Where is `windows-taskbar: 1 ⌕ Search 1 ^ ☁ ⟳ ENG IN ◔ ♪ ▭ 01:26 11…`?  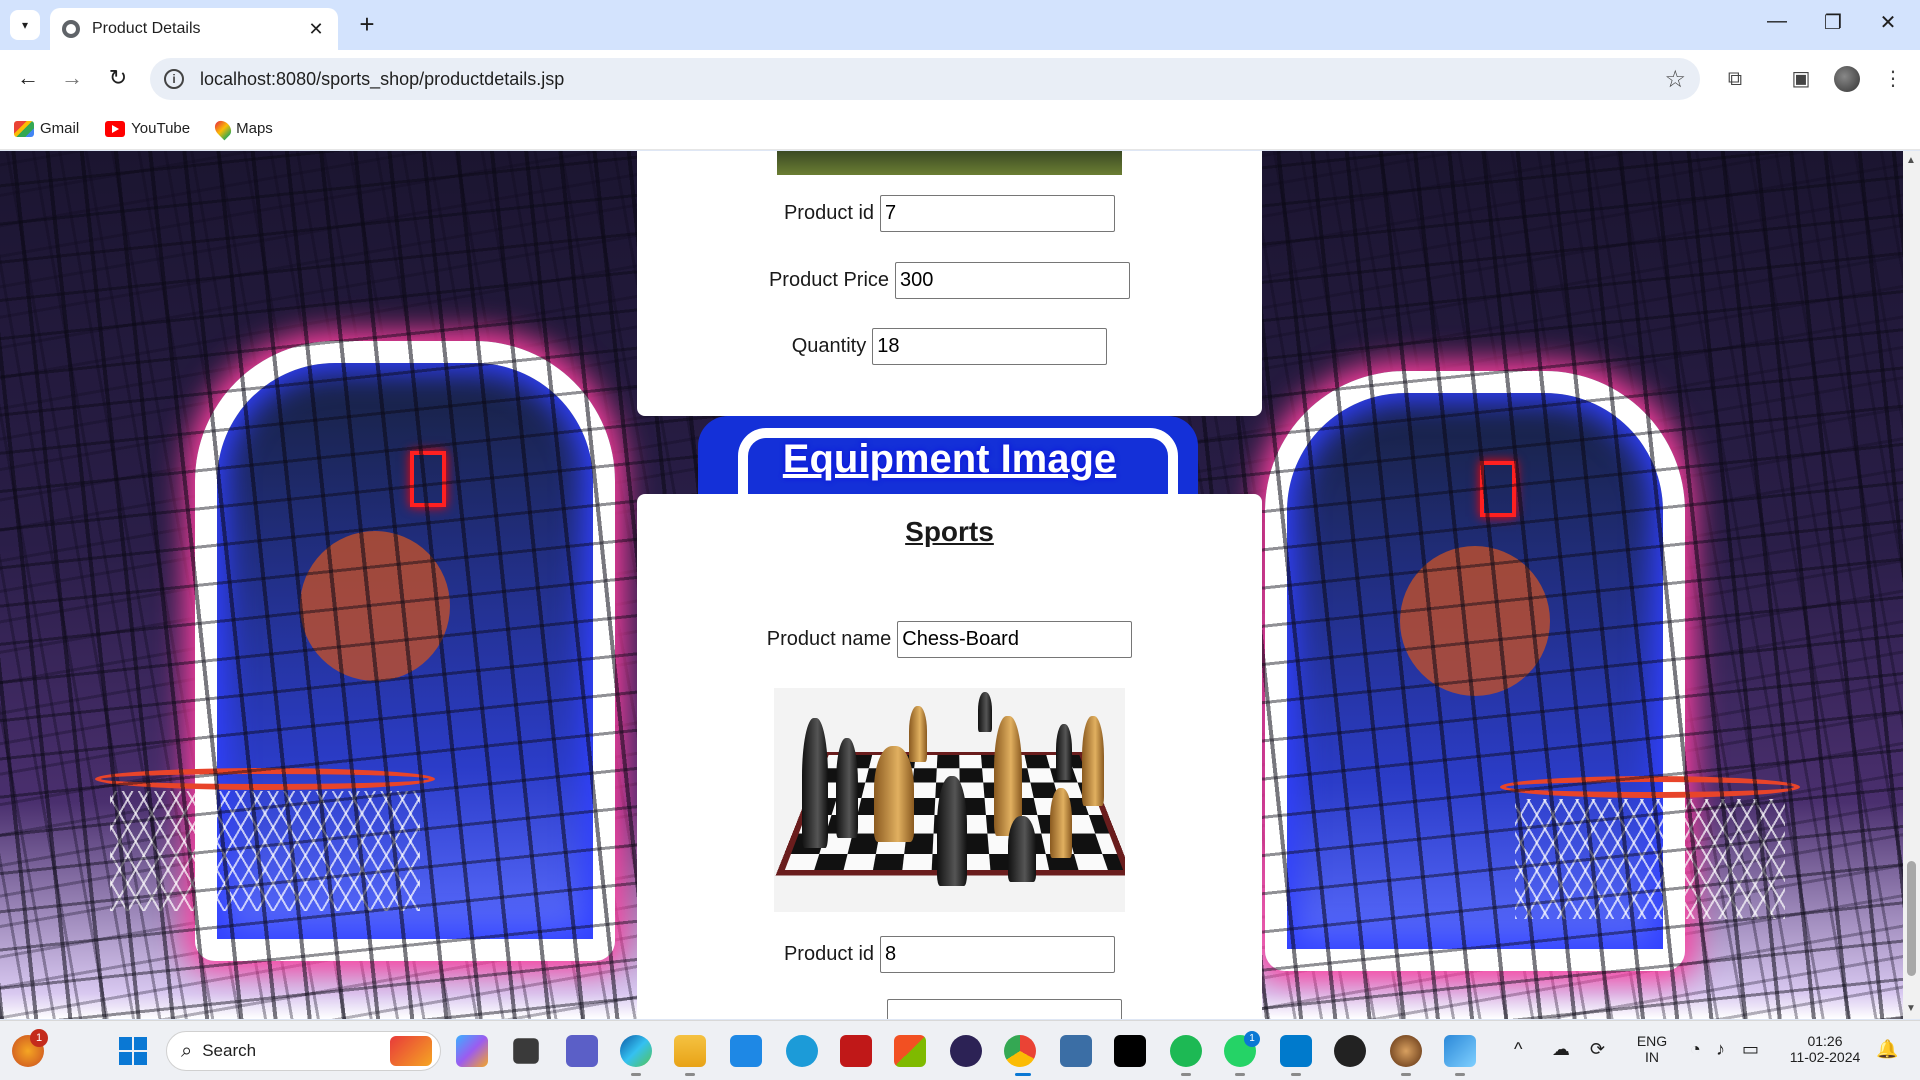 windows-taskbar: 1 ⌕ Search 1 ^ ☁ ⟳ ENG IN ◔ ♪ ▭ 01:26 11… is located at coordinates (960, 1050).